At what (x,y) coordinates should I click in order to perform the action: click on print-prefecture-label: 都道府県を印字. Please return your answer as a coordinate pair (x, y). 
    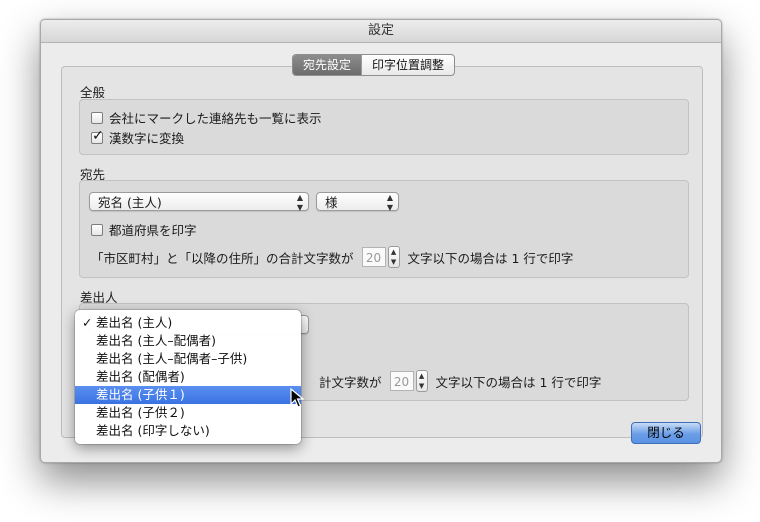
    Looking at the image, I should click on (153, 230).